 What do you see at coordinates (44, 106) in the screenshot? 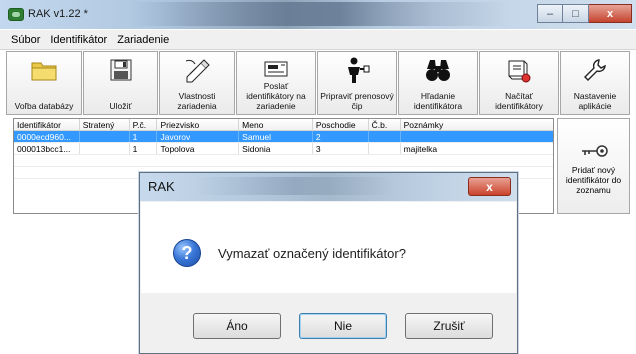
I see `select-database-label: Voľba databázy` at bounding box center [44, 106].